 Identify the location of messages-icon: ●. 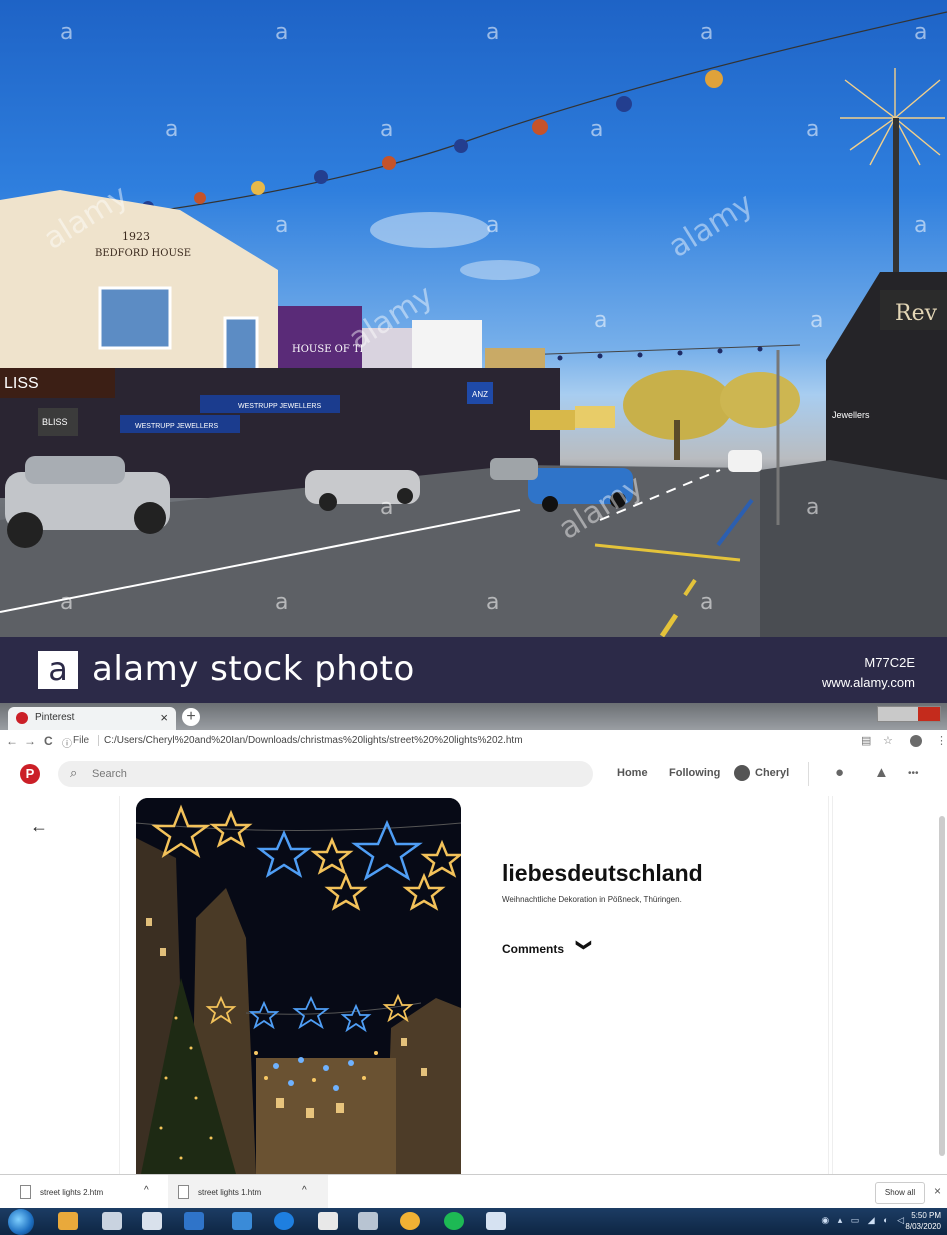
(839, 772).